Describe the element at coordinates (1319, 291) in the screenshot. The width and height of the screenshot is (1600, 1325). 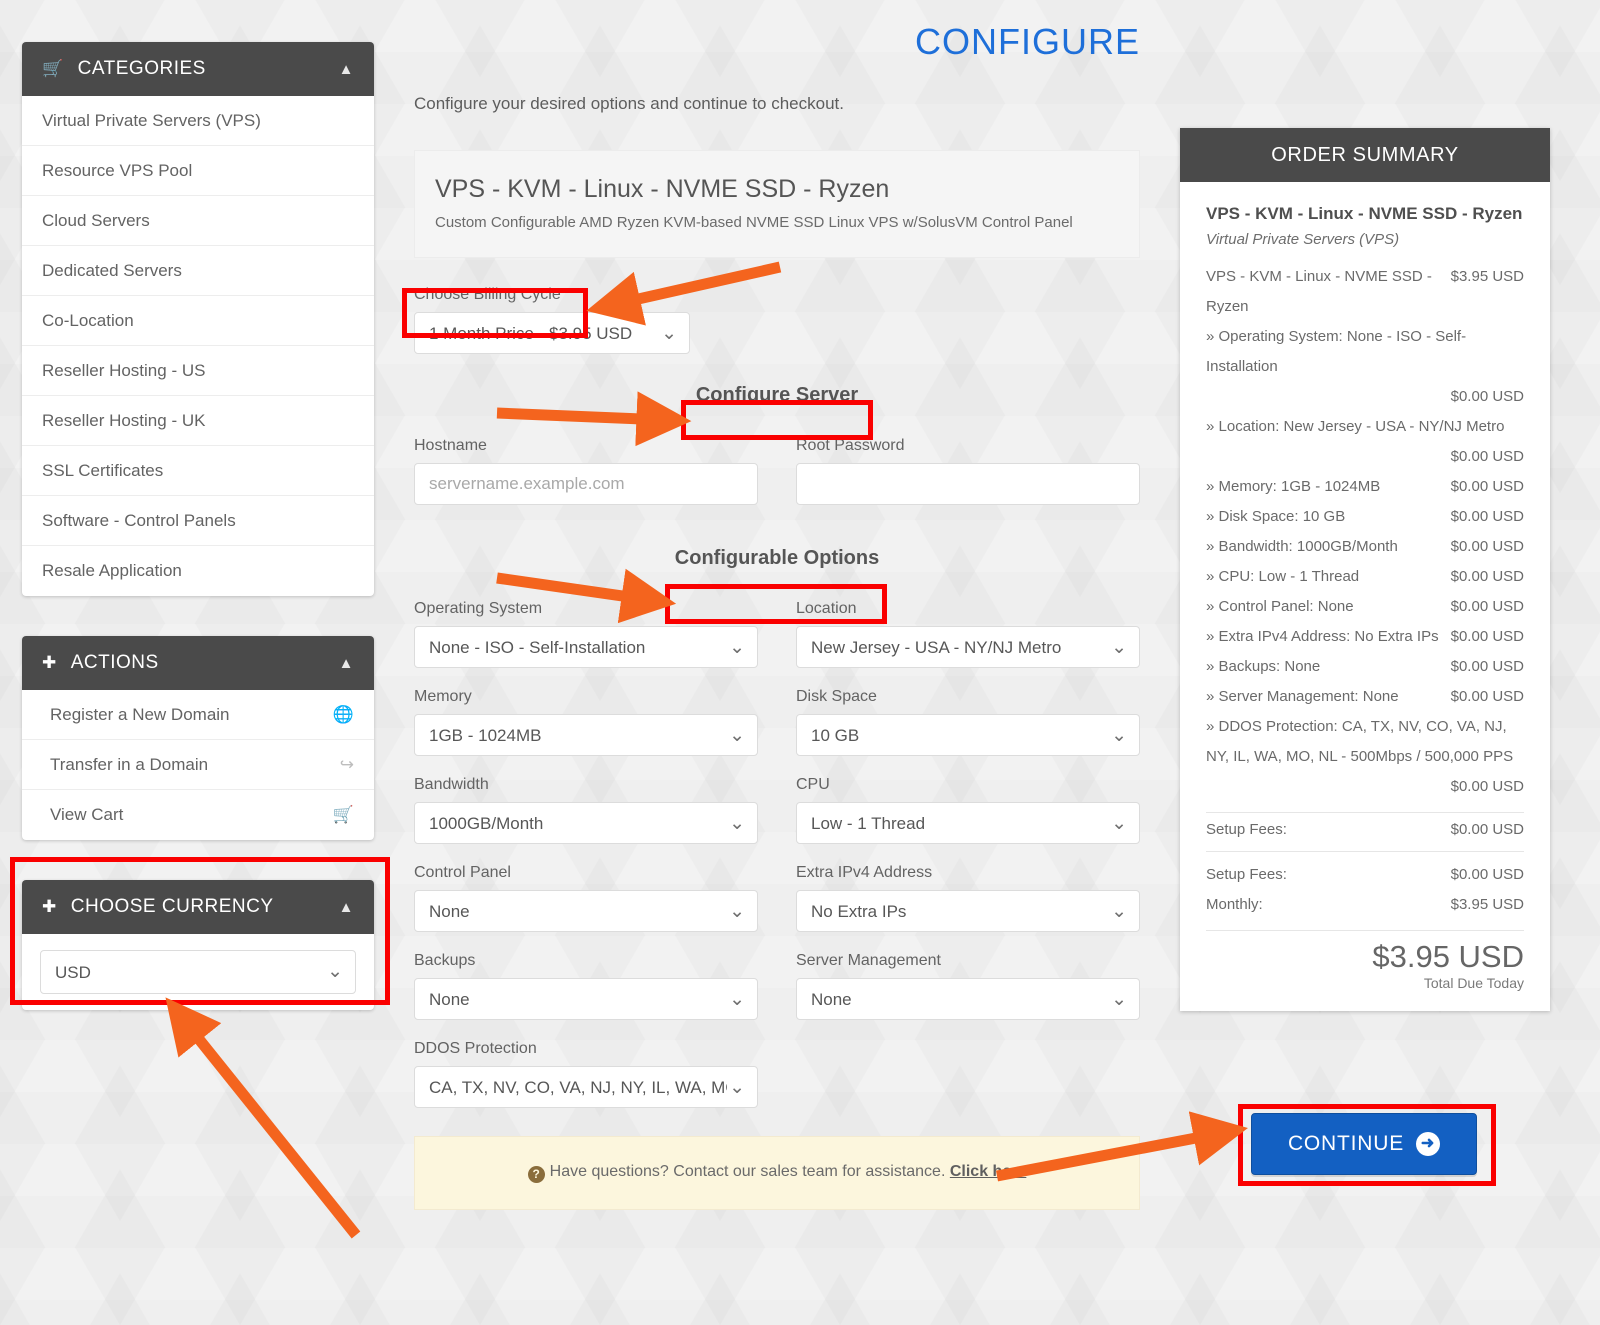
I see `summary-line-label: VPS - KVM - Linux - NVME SSD - Ryzen` at that location.